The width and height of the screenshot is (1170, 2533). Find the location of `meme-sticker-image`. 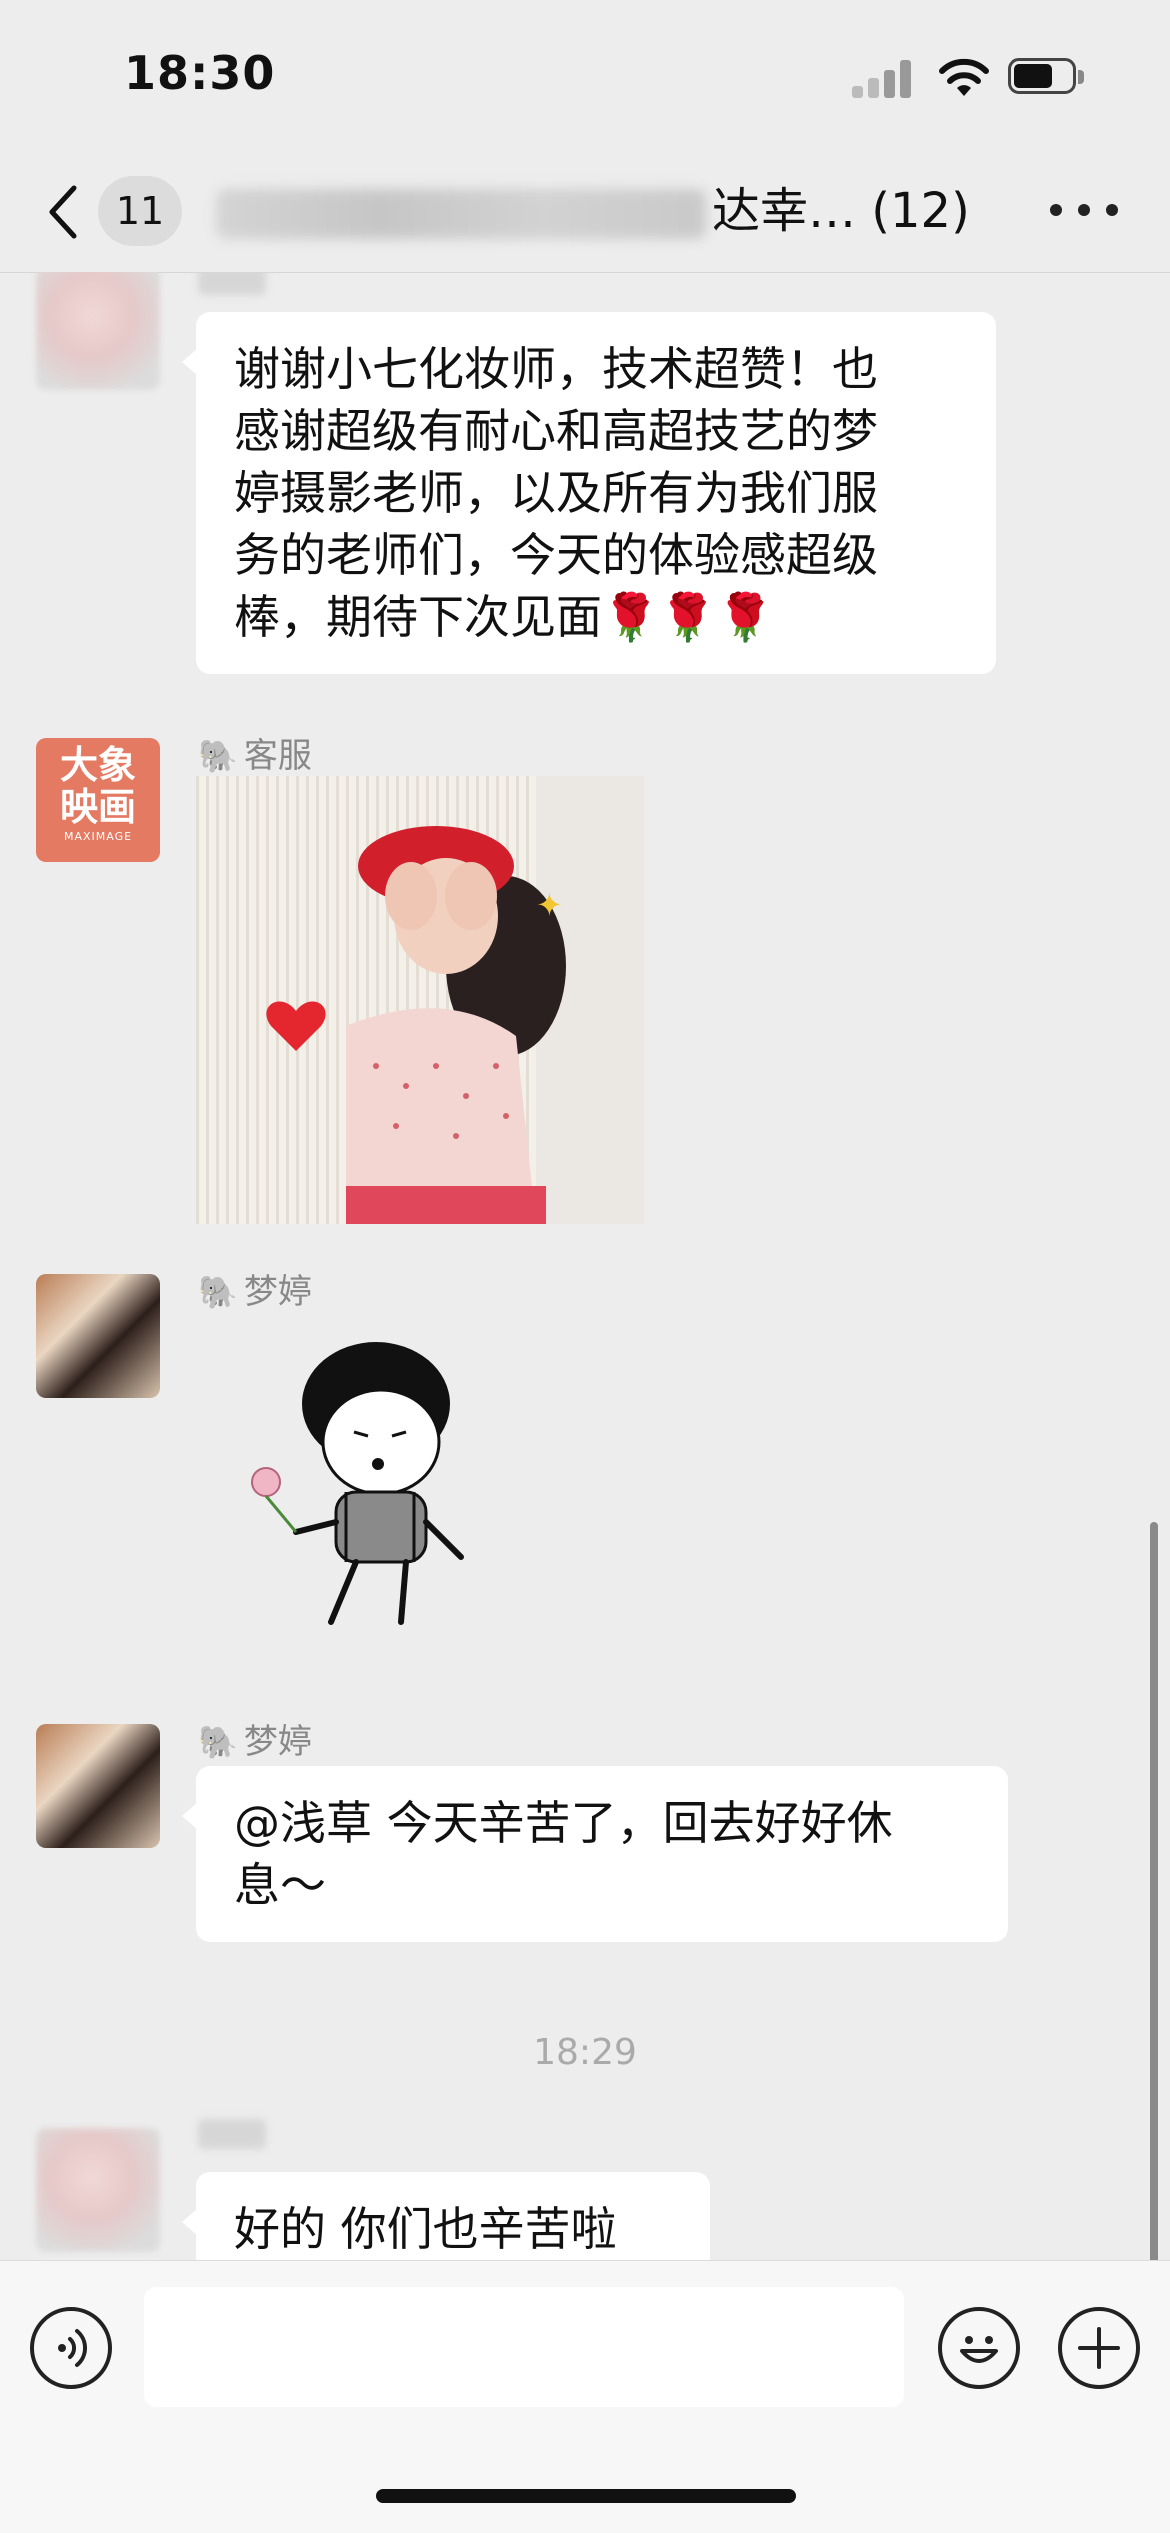

meme-sticker-image is located at coordinates (366, 1482).